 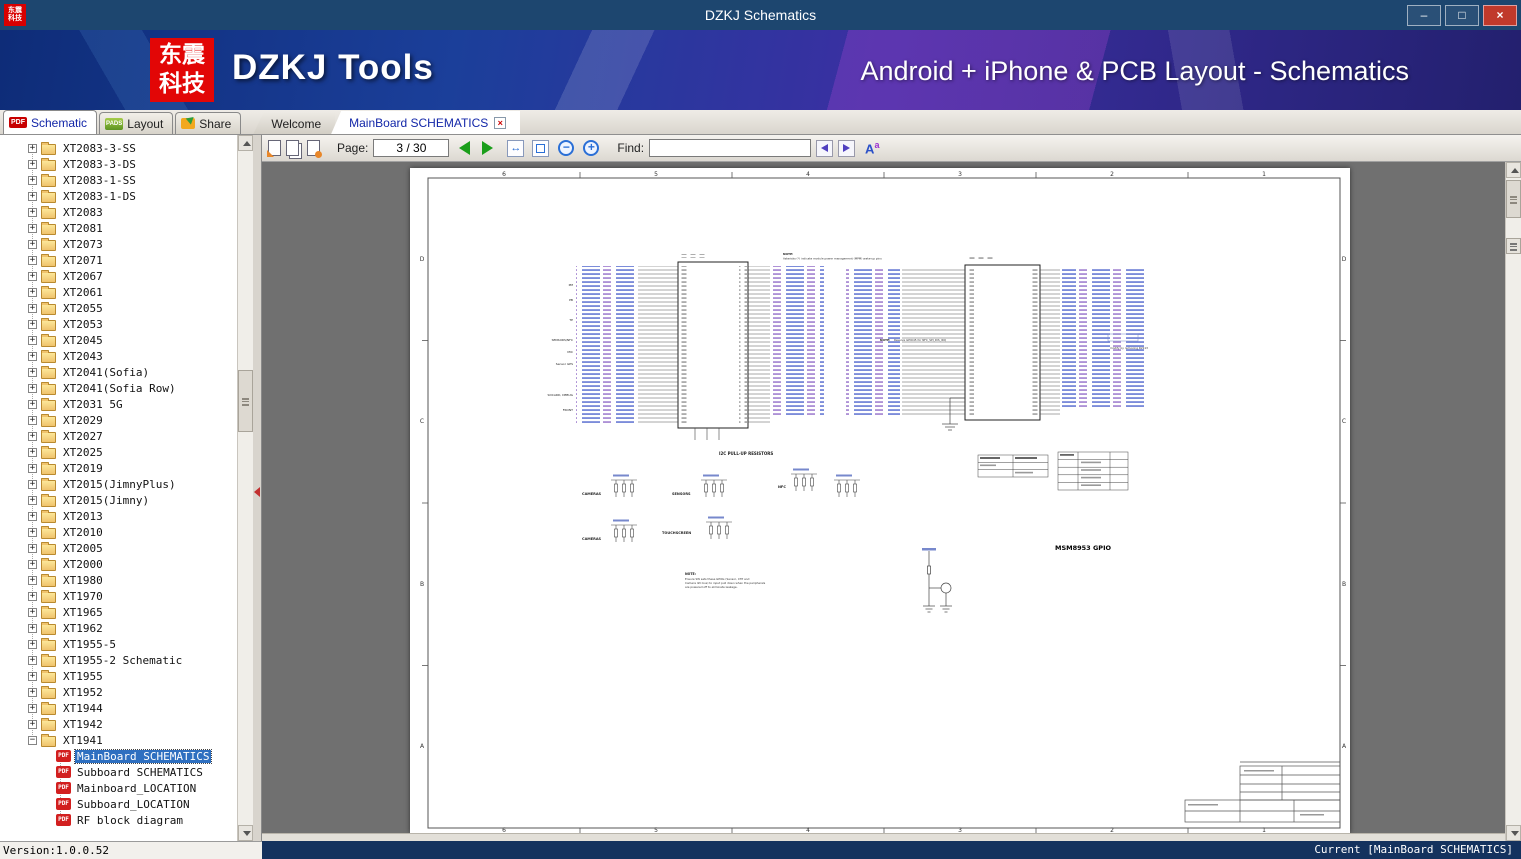 What do you see at coordinates (118, 548) in the screenshot?
I see `folder-item: + XT2005` at bounding box center [118, 548].